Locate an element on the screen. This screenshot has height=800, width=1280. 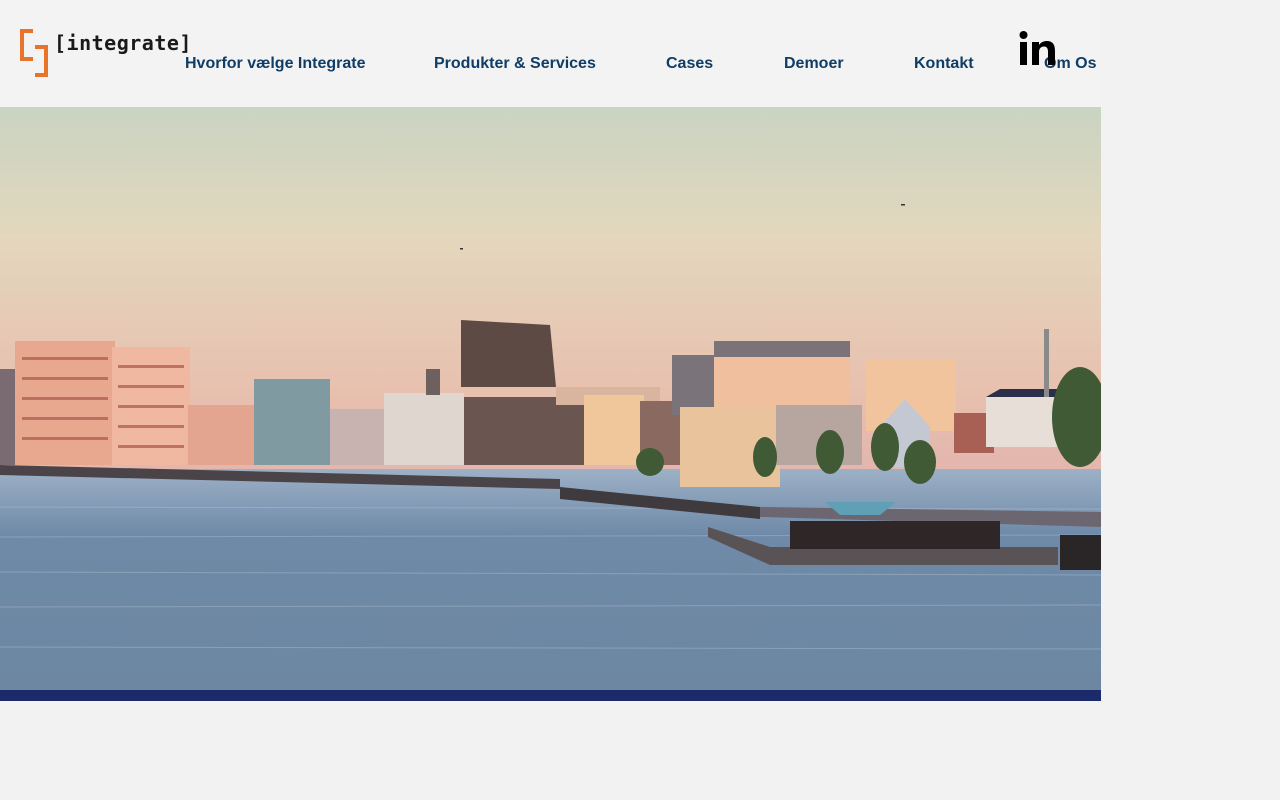
logo-text: [integrate] is located at coordinates (123, 43).